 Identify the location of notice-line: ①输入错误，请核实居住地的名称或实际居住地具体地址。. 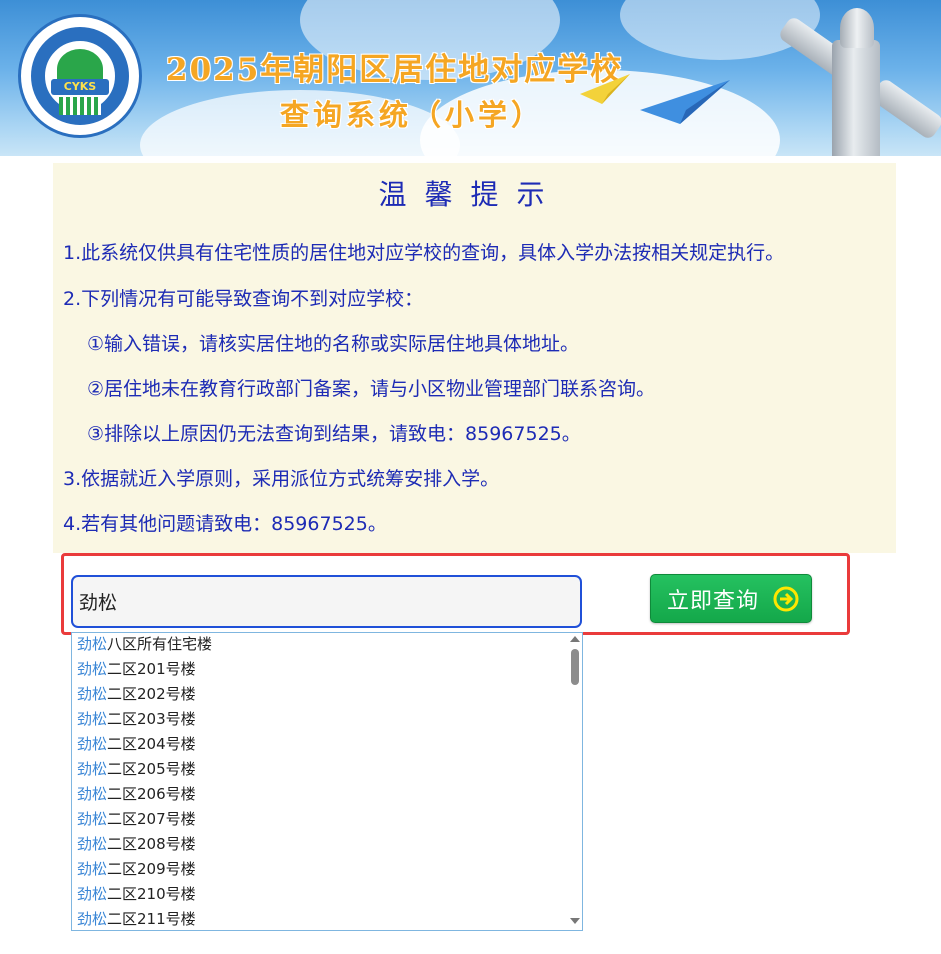
(333, 344).